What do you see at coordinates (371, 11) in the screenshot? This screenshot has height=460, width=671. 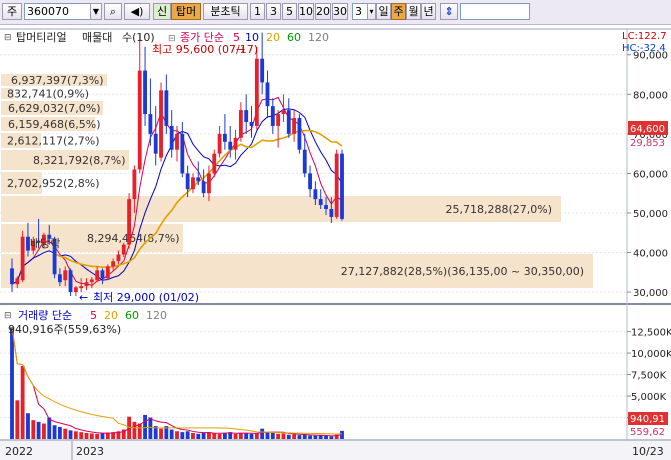 I see `chevron-down-icon: ▾` at bounding box center [371, 11].